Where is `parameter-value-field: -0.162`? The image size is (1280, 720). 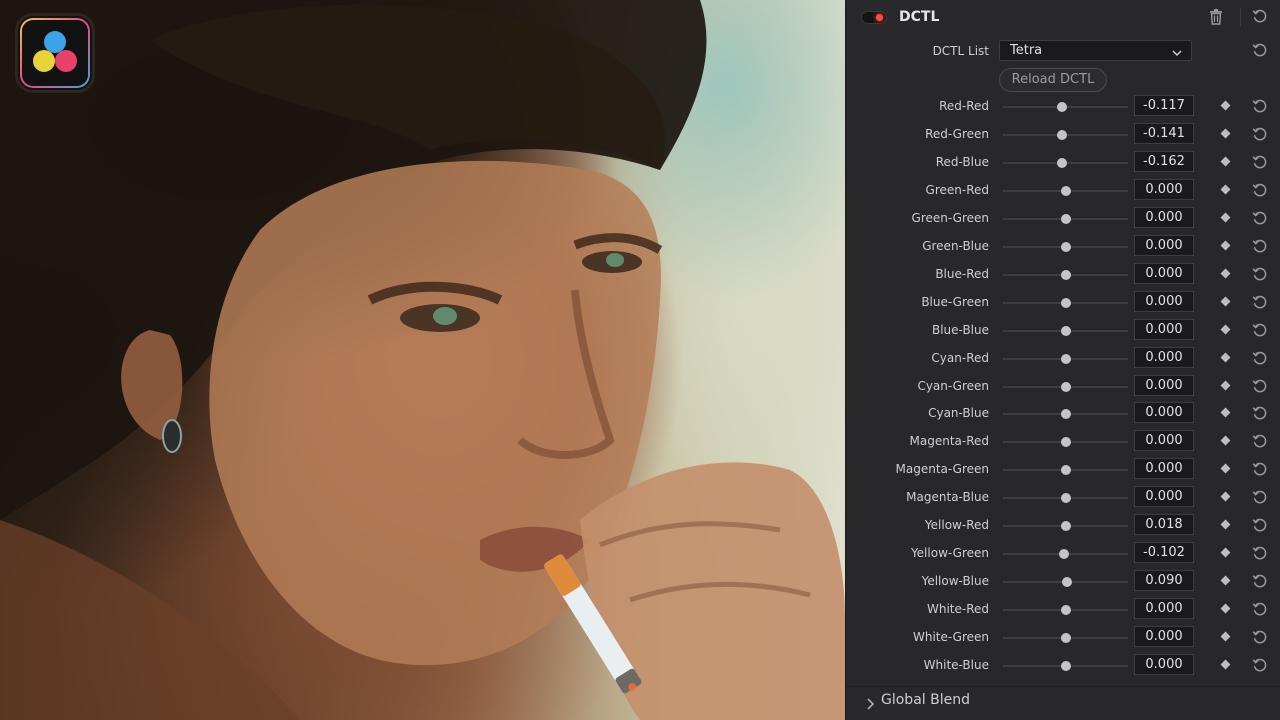
parameter-value-field: -0.162 is located at coordinates (1164, 161).